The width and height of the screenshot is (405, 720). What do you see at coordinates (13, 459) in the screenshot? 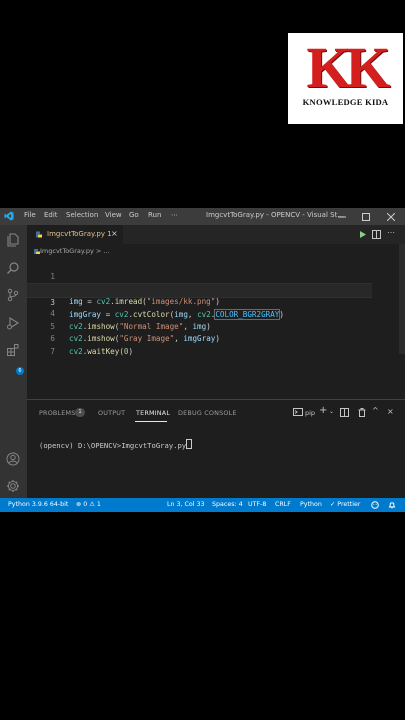
I see `account-icon` at bounding box center [13, 459].